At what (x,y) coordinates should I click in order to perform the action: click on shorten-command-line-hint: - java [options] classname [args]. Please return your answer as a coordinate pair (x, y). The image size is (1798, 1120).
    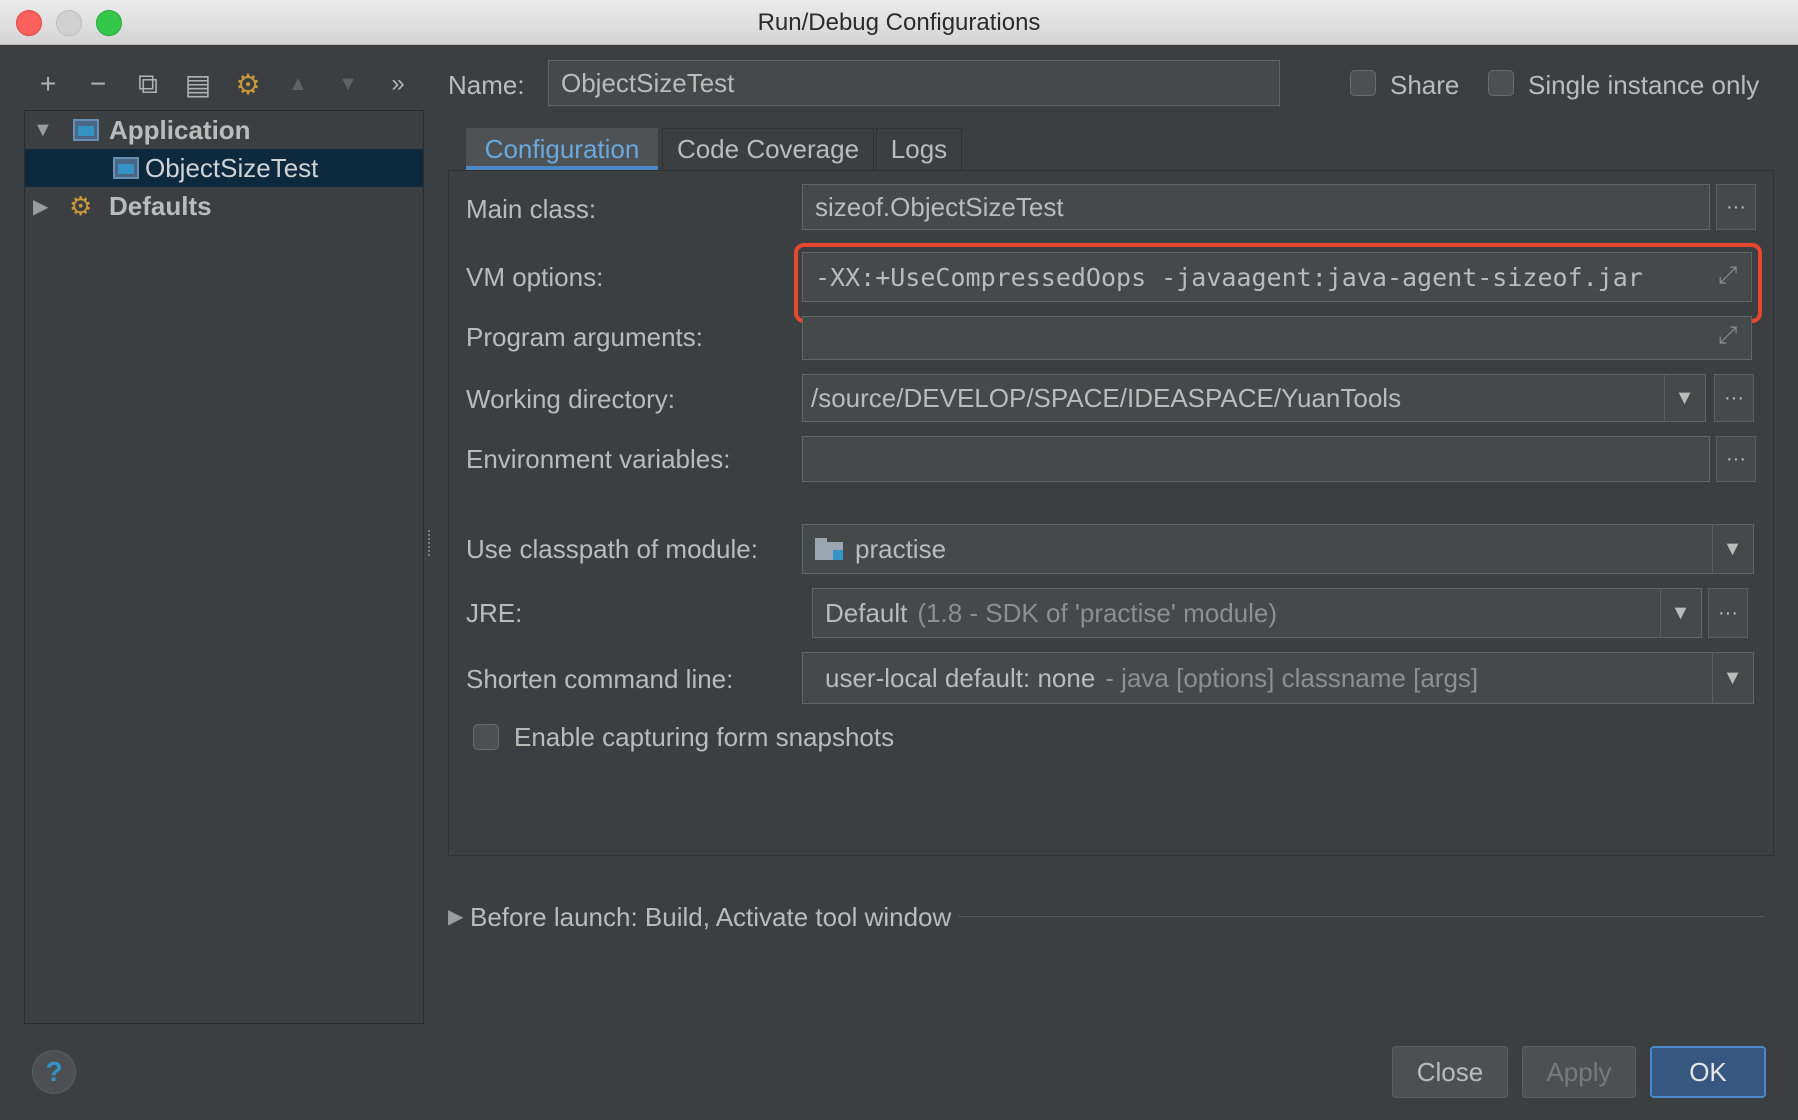
    Looking at the image, I should click on (1292, 677).